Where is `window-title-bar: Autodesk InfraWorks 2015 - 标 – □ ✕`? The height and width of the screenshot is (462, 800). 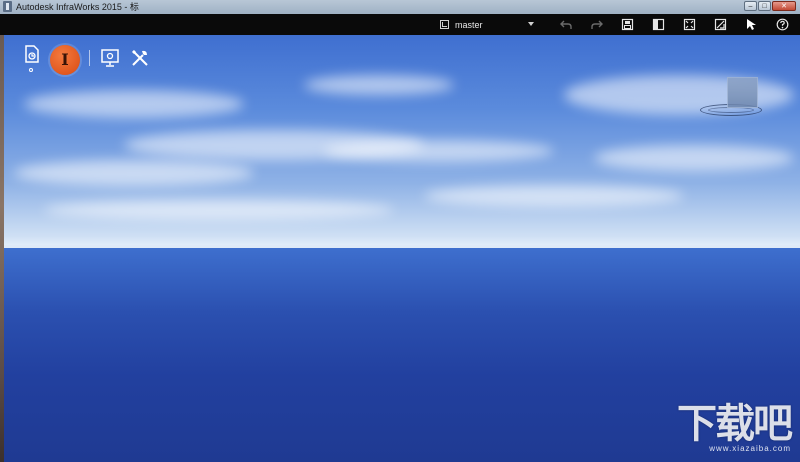 window-title-bar: Autodesk InfraWorks 2015 - 标 – □ ✕ is located at coordinates (400, 7).